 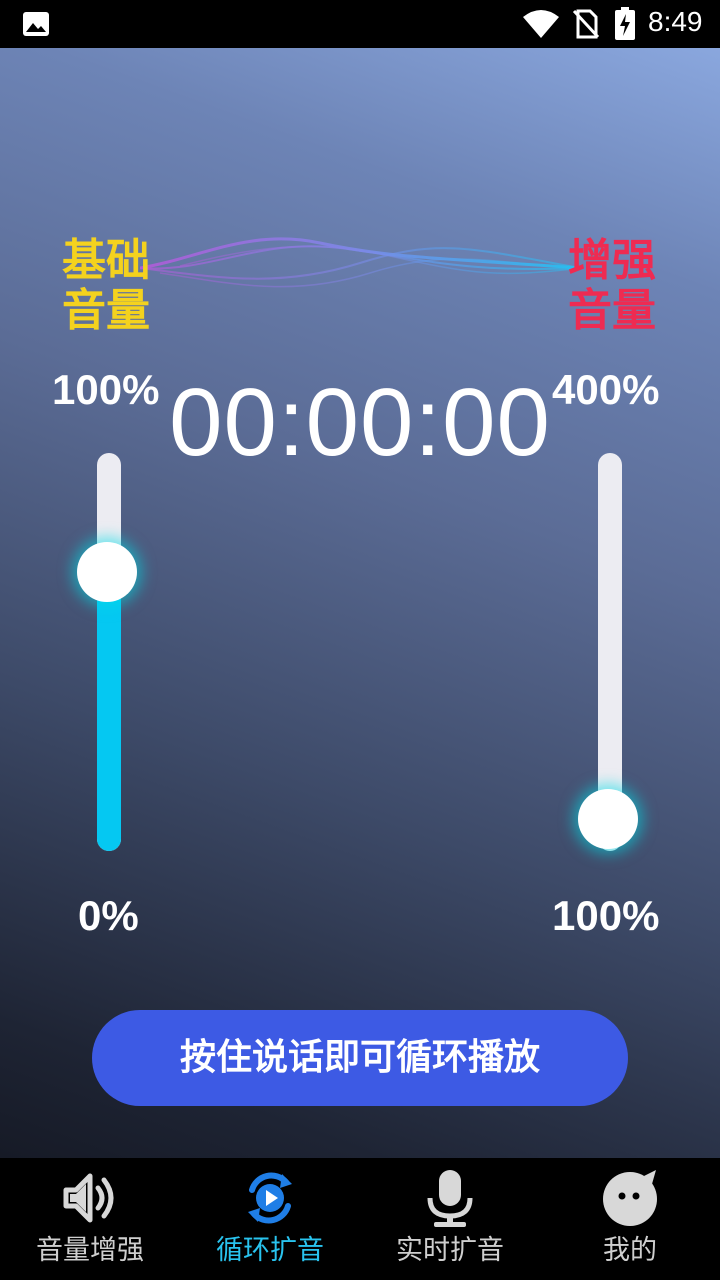 I want to click on nav-label-realtime-amplify: 实时扩音, so click(x=450, y=1250).